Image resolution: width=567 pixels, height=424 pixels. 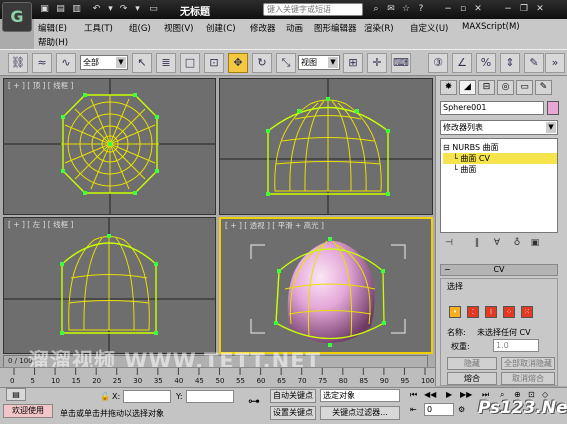 What do you see at coordinates (214, 63) in the screenshot?
I see `window-crossing-icon: ⊡` at bounding box center [214, 63].